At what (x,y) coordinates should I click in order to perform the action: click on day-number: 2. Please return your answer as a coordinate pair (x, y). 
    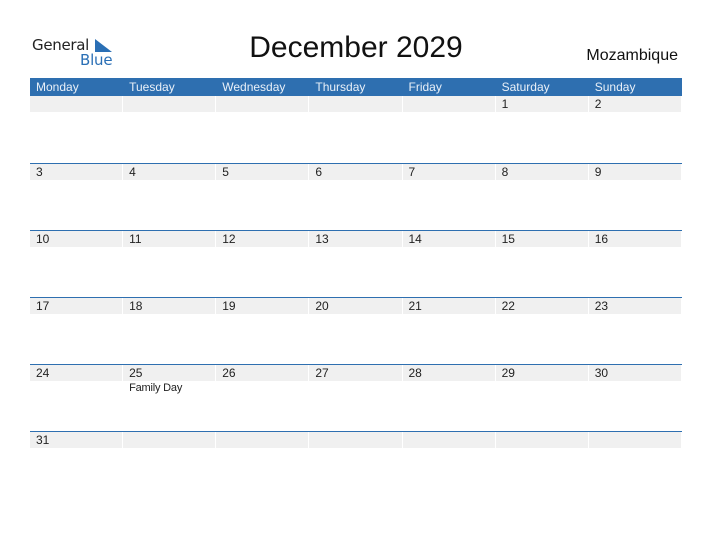
    Looking at the image, I should click on (634, 104).